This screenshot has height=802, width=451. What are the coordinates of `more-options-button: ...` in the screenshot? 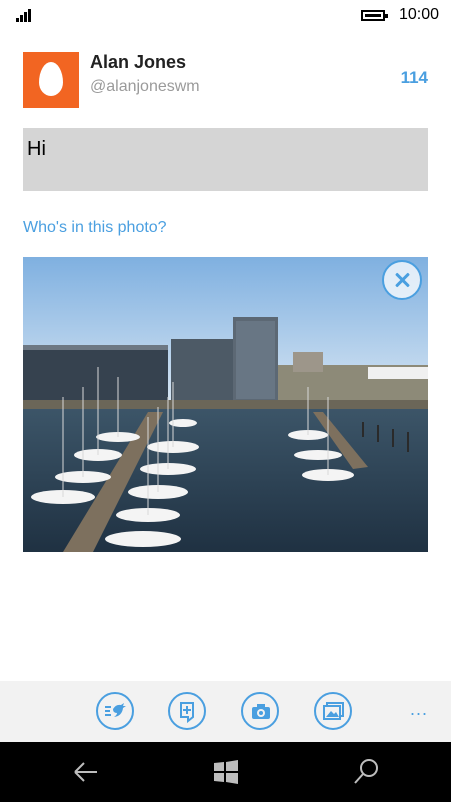 It's located at (419, 709).